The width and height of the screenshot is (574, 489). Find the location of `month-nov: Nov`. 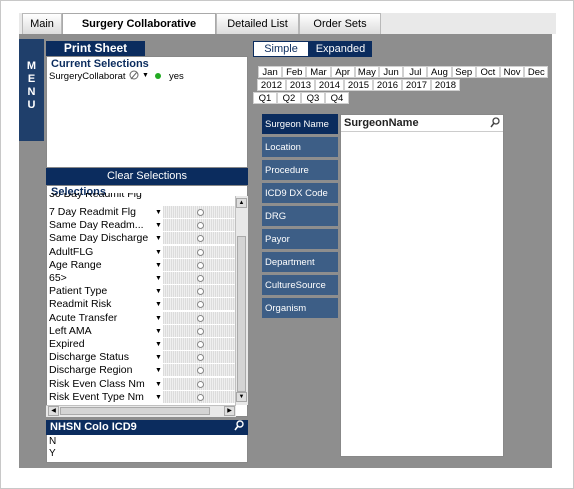

month-nov: Nov is located at coordinates (512, 72).